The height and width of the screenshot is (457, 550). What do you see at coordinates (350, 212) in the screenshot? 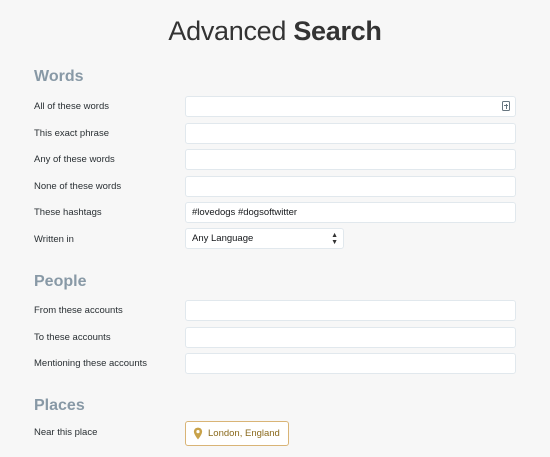
I see `hashtags-input` at bounding box center [350, 212].